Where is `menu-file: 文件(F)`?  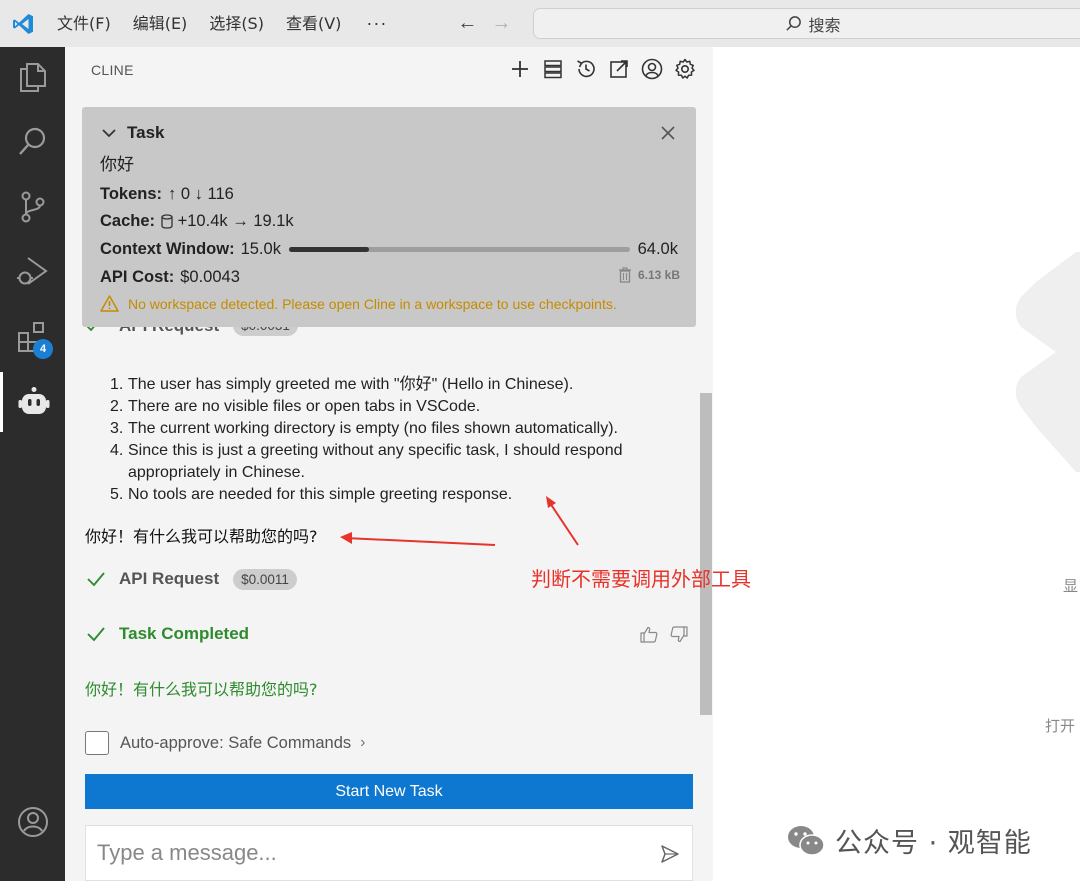 menu-file: 文件(F) is located at coordinates (84, 23).